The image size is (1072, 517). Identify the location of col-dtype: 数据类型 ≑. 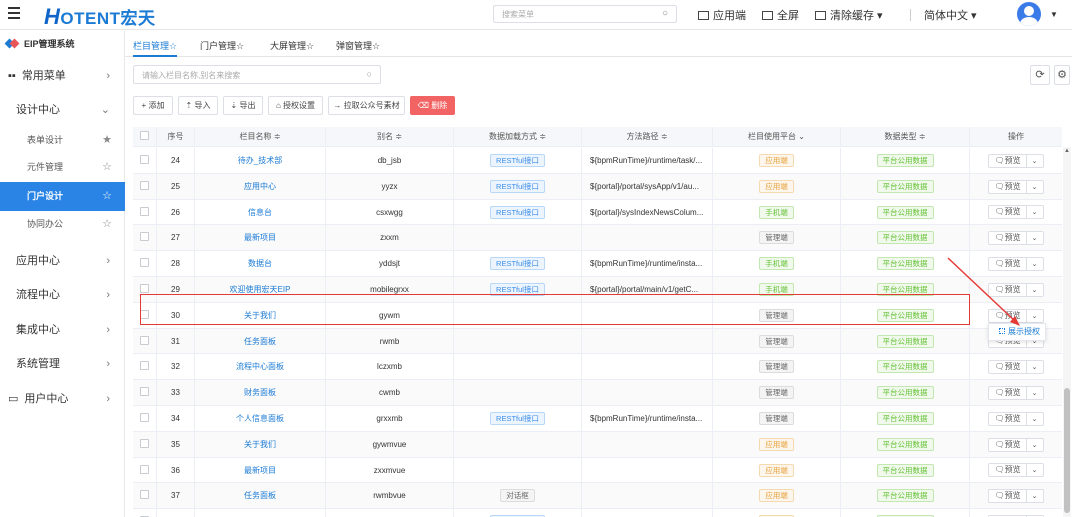
(905, 137).